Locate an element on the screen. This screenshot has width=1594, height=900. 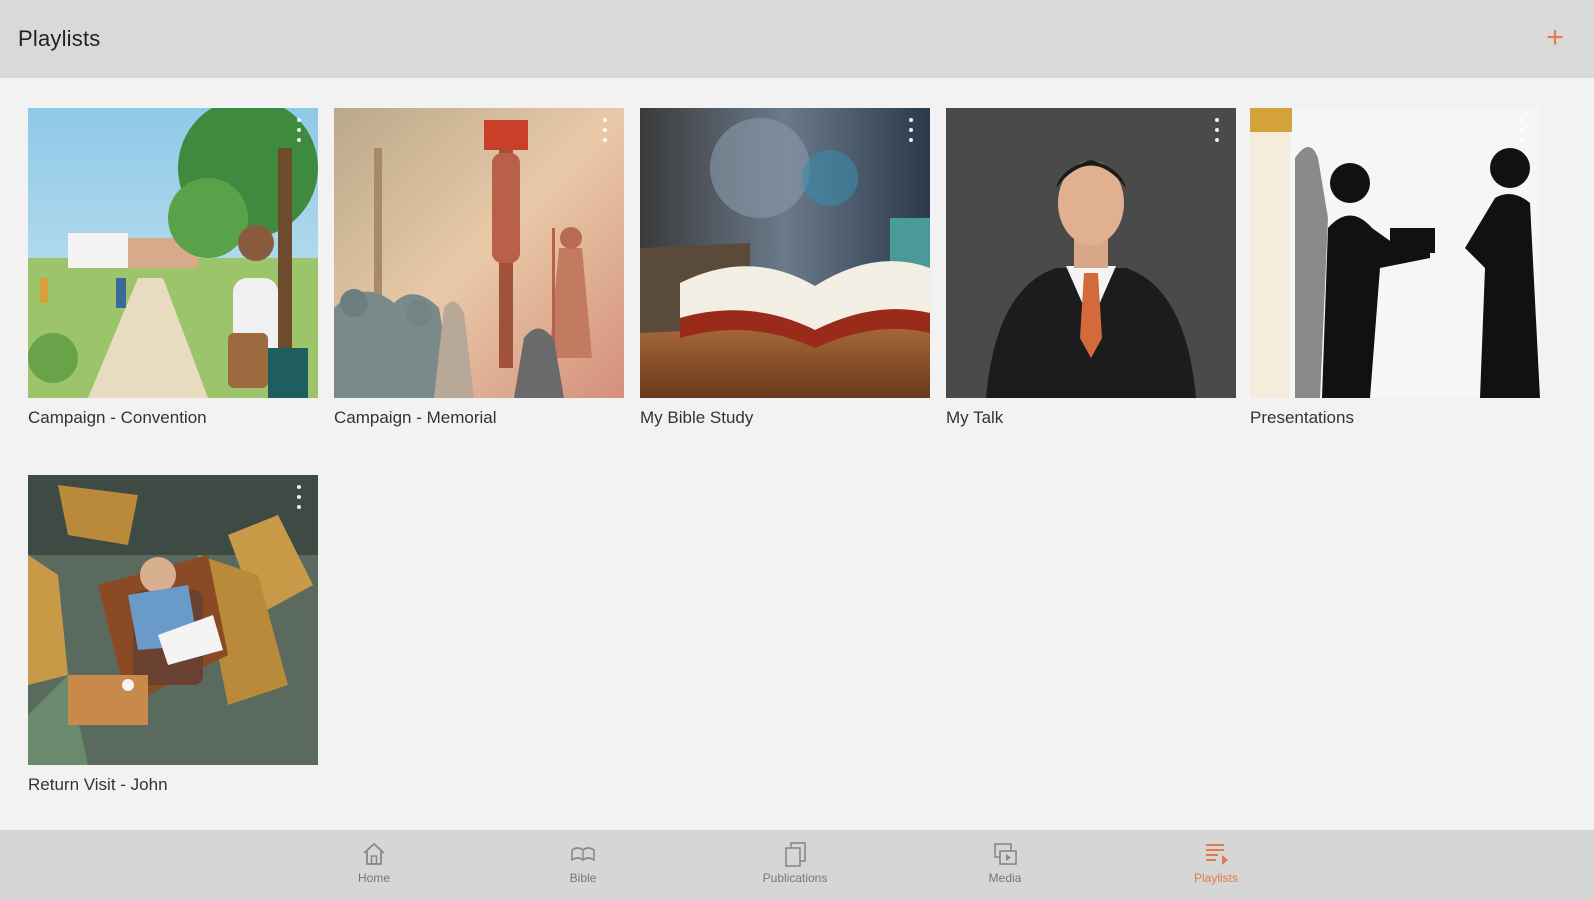
playlist-label: Campaign - Memorial is located at coordinates (415, 417).